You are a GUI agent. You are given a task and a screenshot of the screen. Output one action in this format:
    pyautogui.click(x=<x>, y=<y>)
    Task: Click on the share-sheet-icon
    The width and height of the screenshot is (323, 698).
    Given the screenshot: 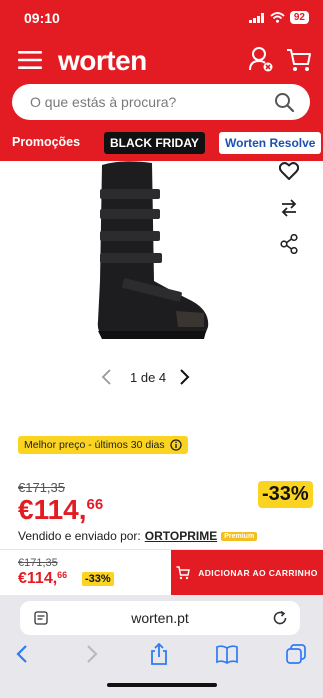 What is the action you would take?
    pyautogui.click(x=159, y=654)
    